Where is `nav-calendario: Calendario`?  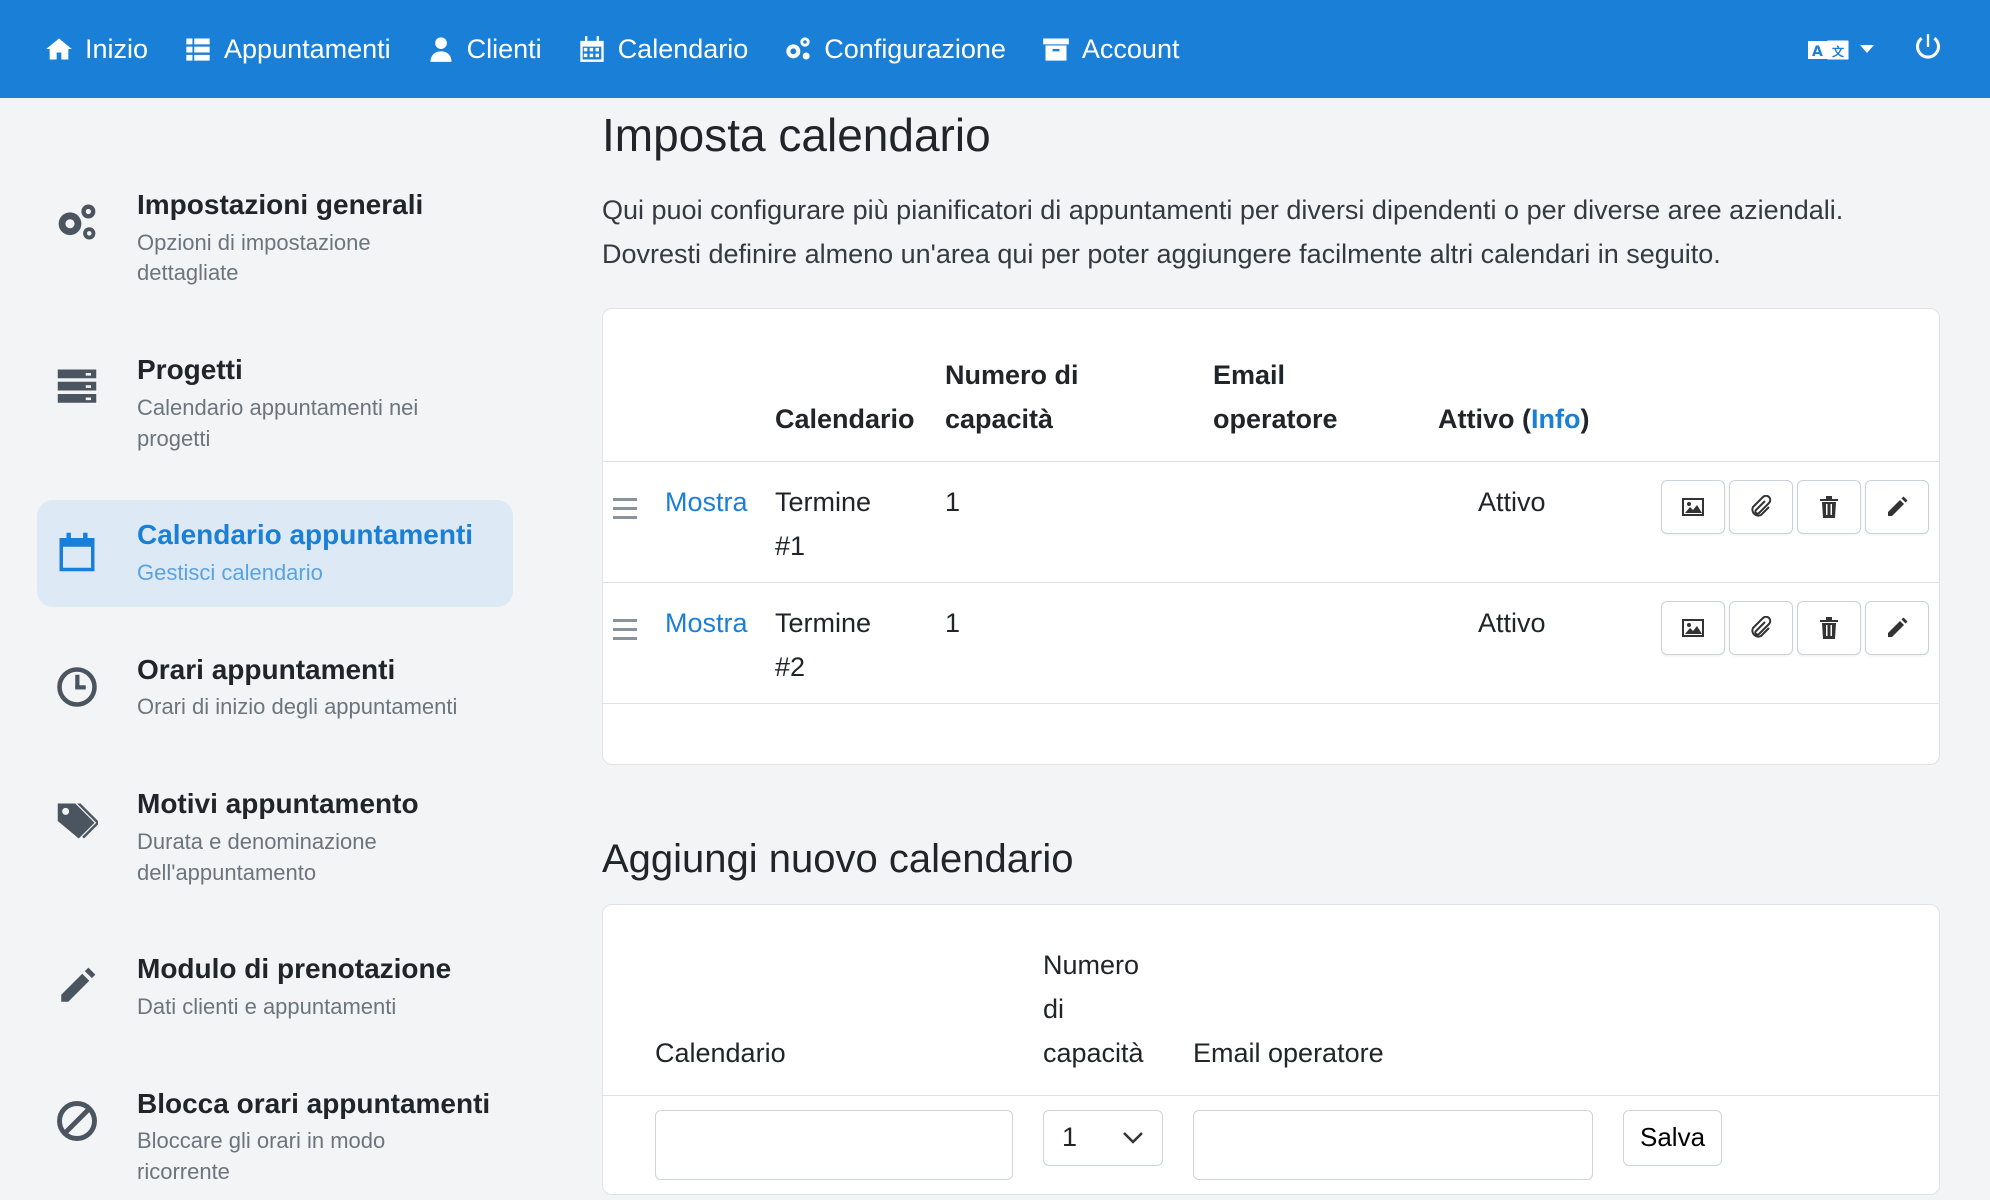 nav-calendario: Calendario is located at coordinates (663, 49).